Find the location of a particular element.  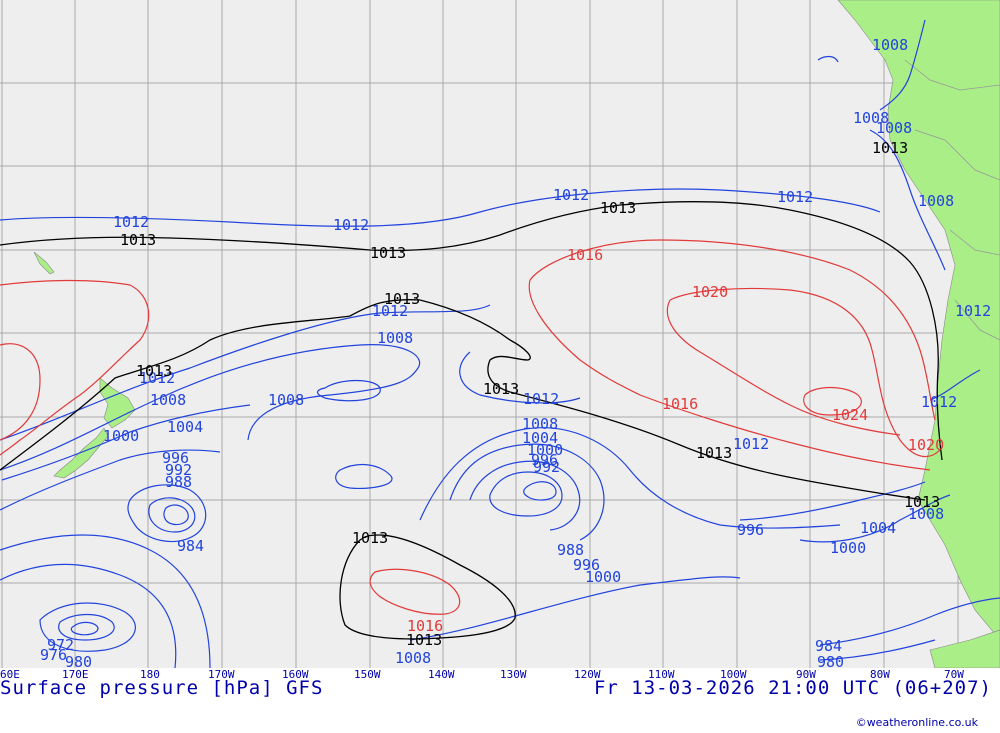

valid-time: Fr 13-03-2026 21:00 UTC (06+207) is located at coordinates (792, 688).